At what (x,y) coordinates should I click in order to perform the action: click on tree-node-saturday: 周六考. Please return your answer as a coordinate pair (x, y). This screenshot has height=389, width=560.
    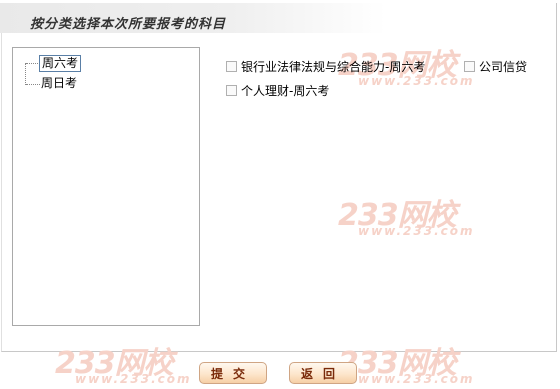
    Looking at the image, I should click on (60, 63).